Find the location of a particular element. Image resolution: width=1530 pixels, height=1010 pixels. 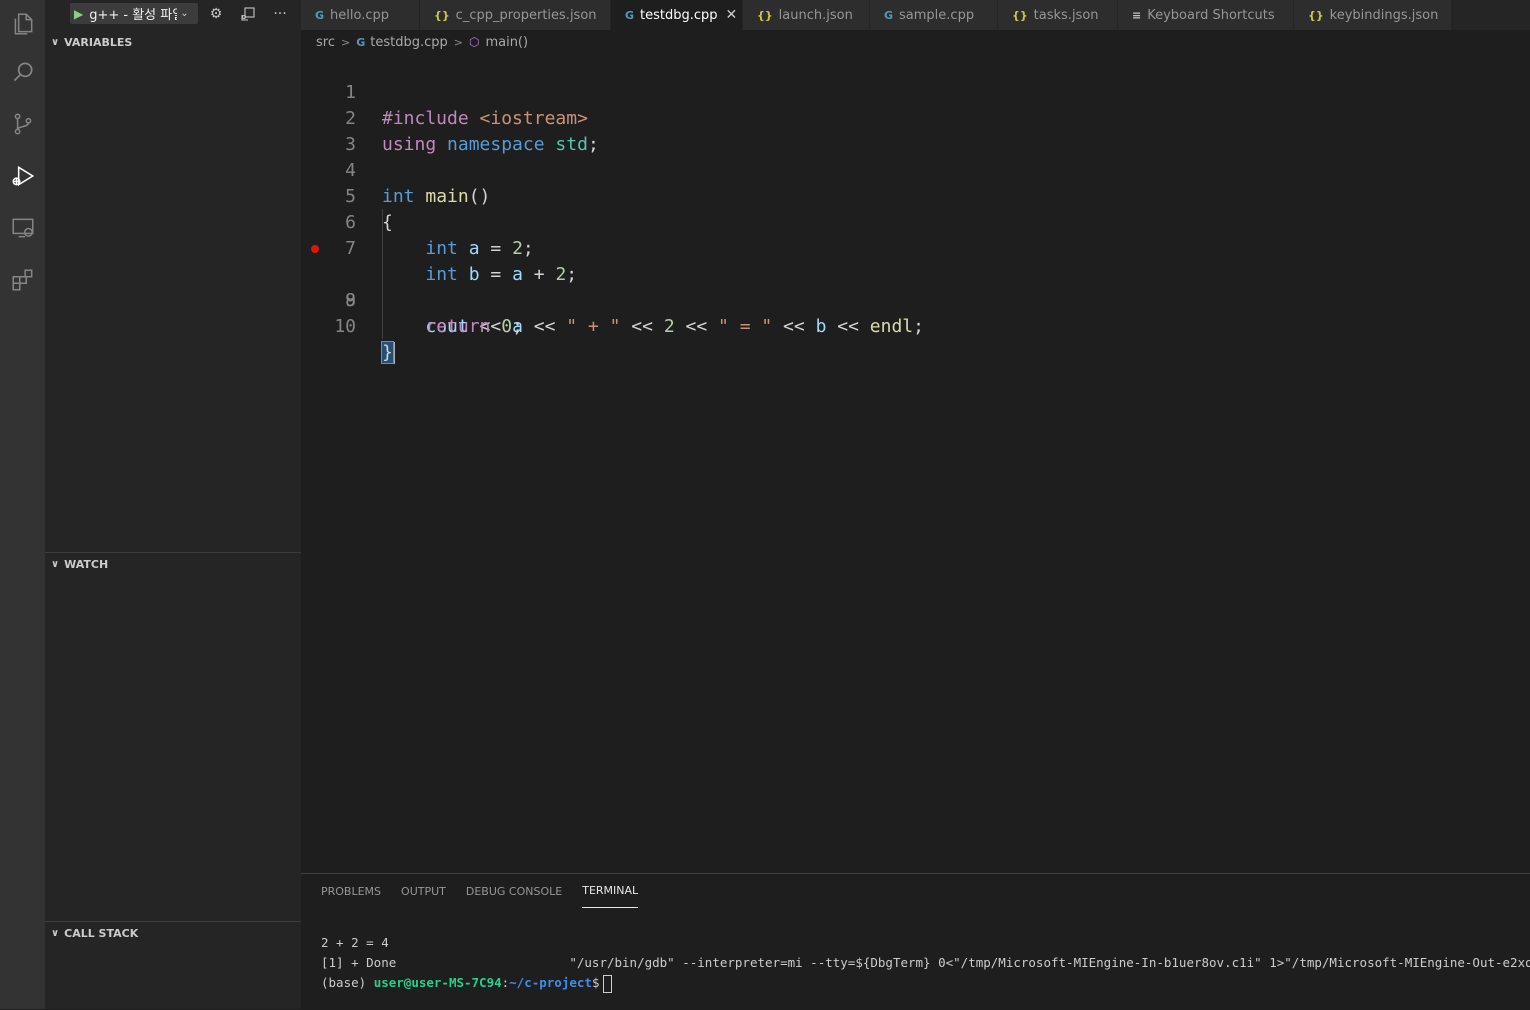

launch-config-label: g++ - 활성 파일 is located at coordinates (133, 15).